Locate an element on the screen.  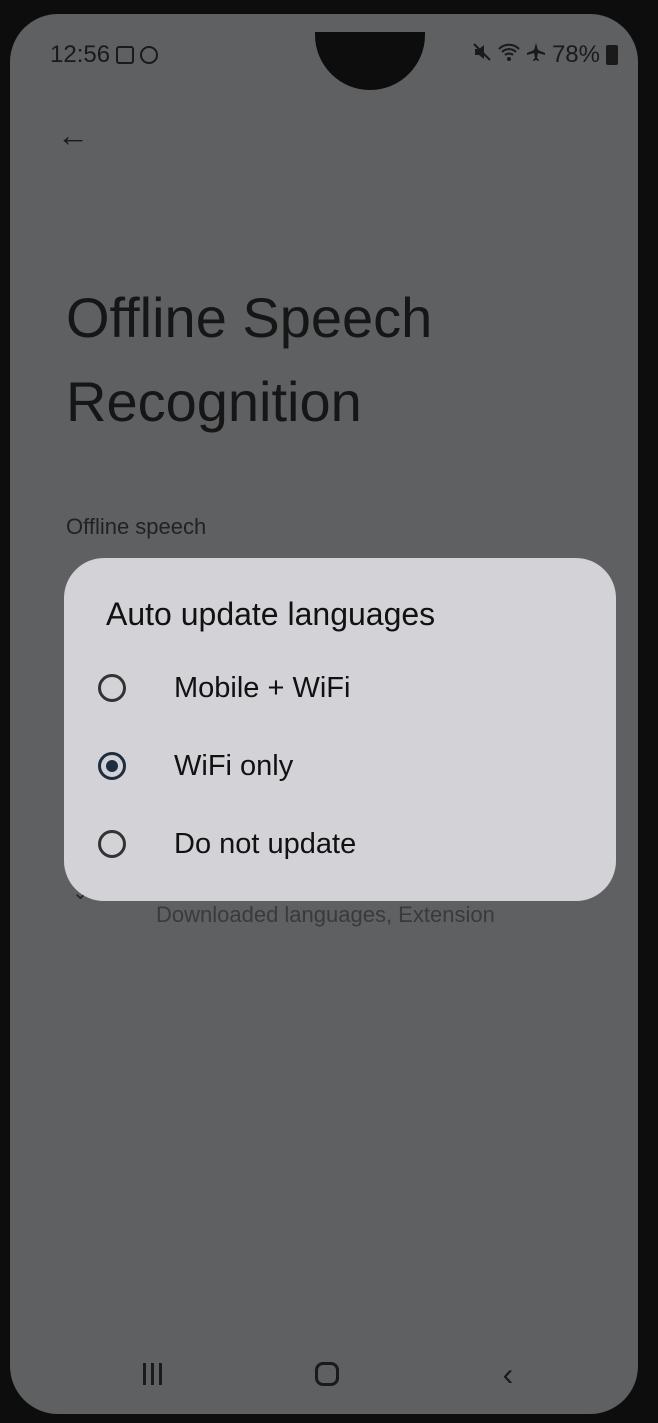
option-label: Mobile + WiFi is located at coordinates (262, 687).